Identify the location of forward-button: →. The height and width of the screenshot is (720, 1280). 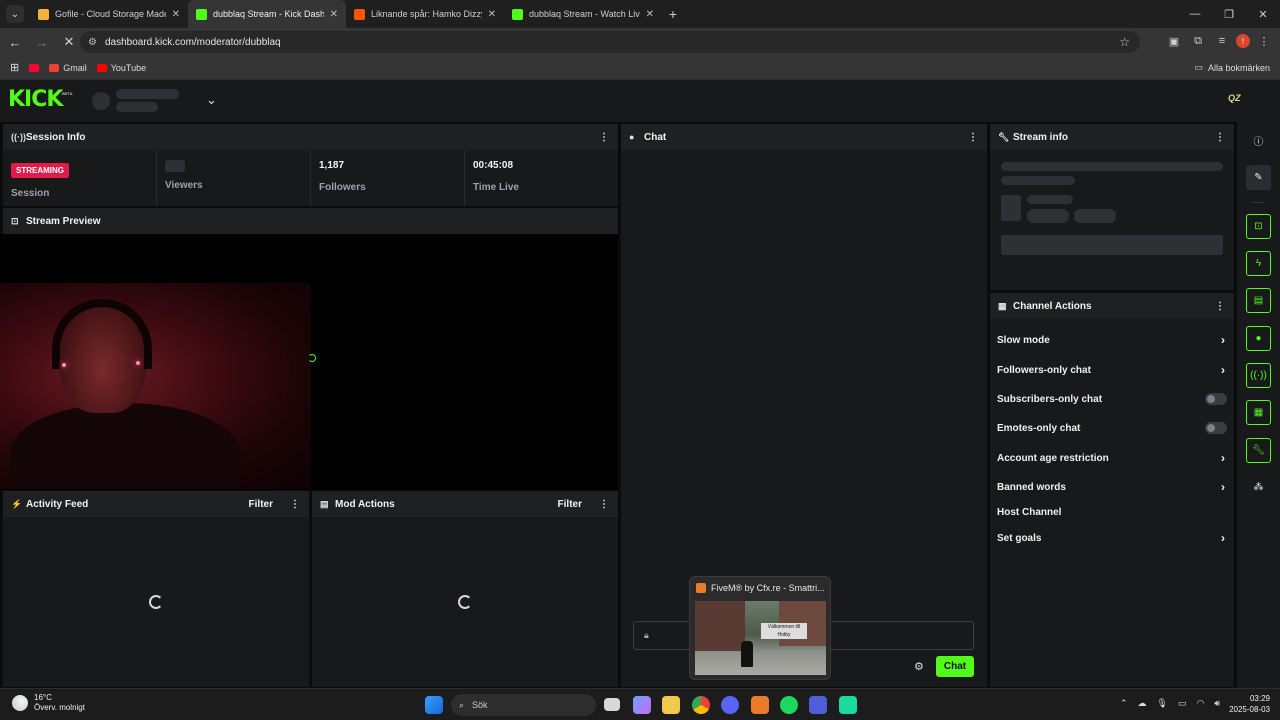
(42, 42).